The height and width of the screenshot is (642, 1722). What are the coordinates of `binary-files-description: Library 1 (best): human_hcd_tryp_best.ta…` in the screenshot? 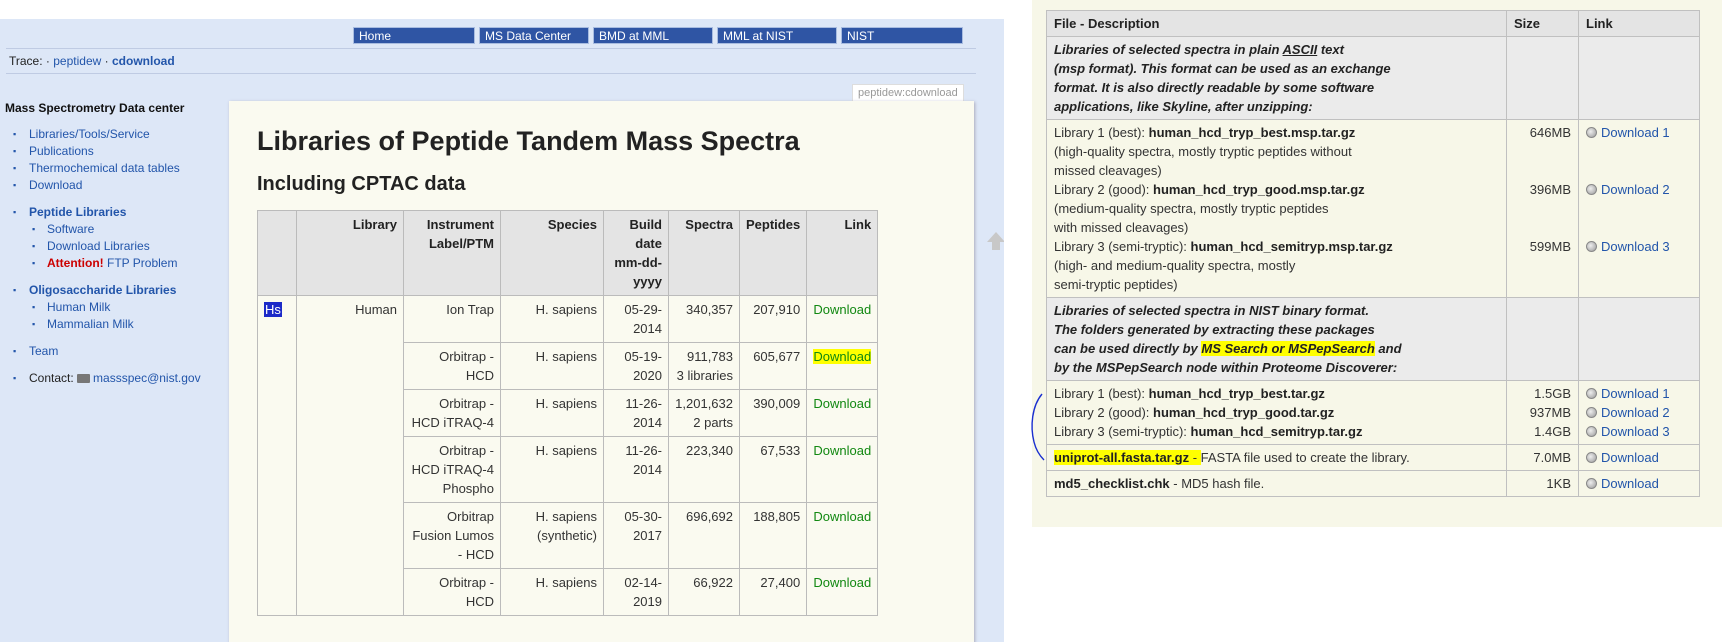 It's located at (1276, 412).